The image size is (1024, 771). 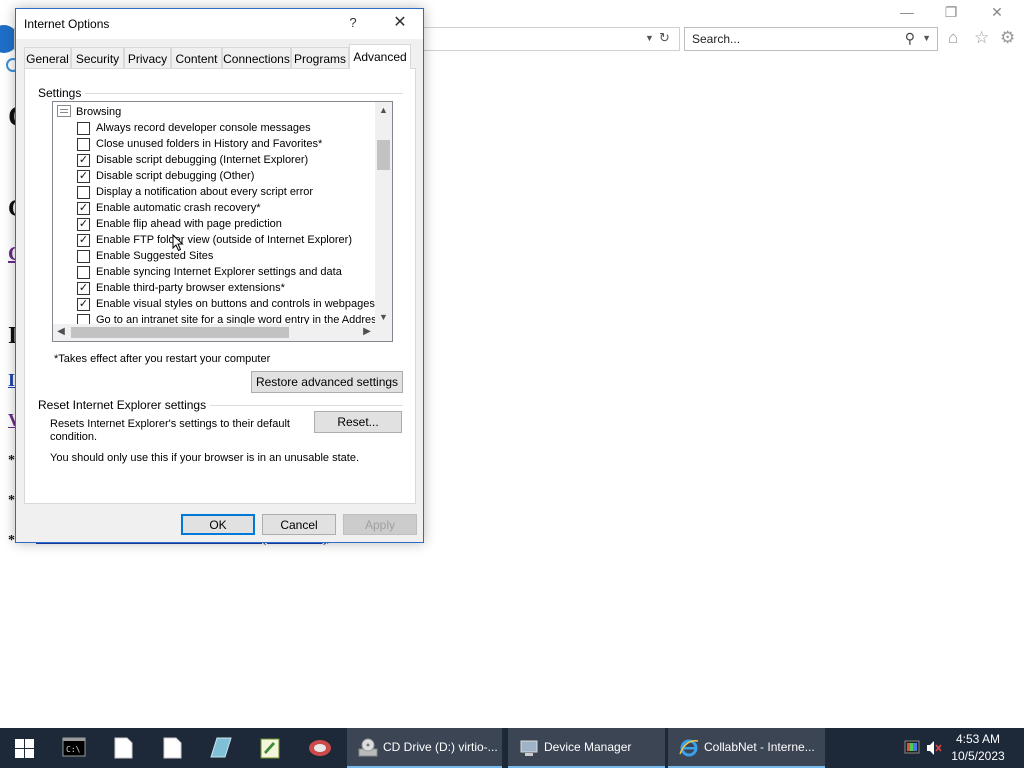 I want to click on taskbar-notepad, so click(x=270, y=748).